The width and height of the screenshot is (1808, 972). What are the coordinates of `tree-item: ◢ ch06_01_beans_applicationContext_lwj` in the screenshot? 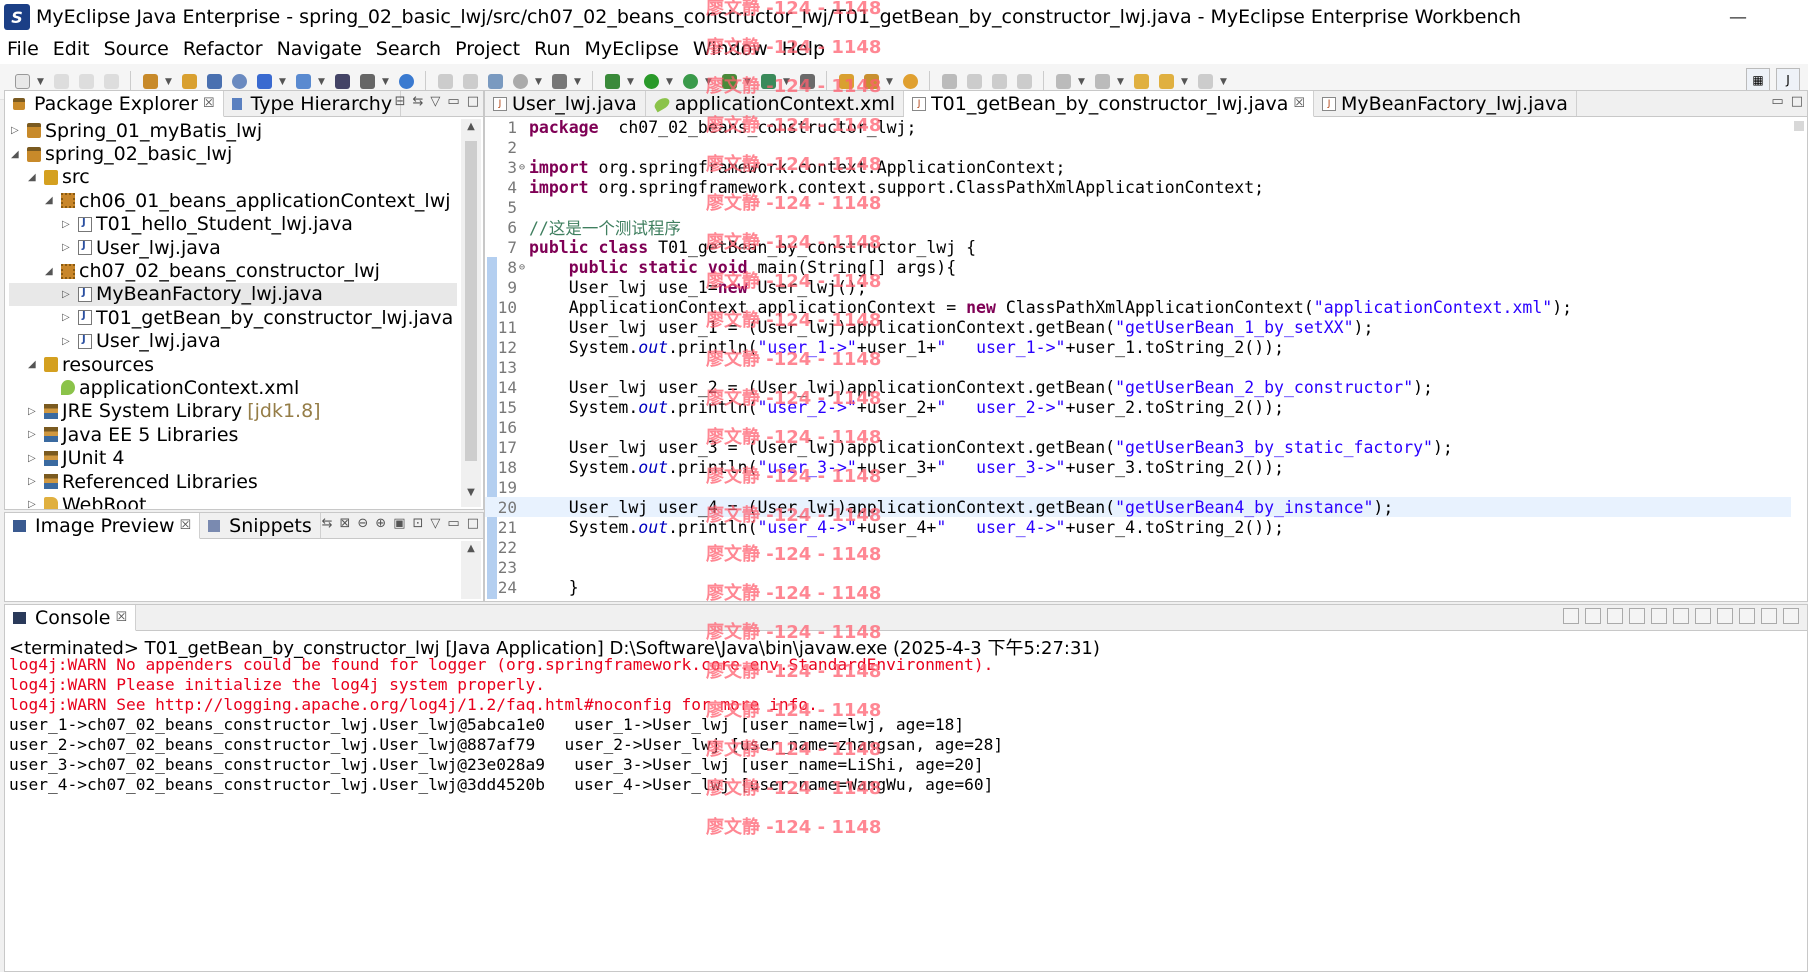 It's located at (233, 200).